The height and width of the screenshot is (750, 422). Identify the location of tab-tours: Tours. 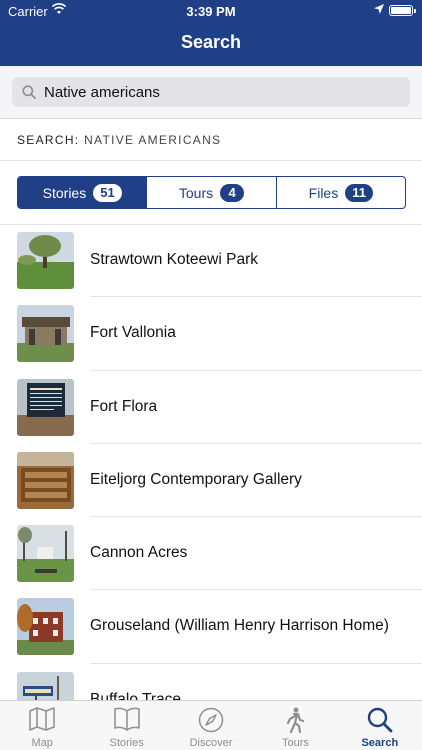
(295, 725).